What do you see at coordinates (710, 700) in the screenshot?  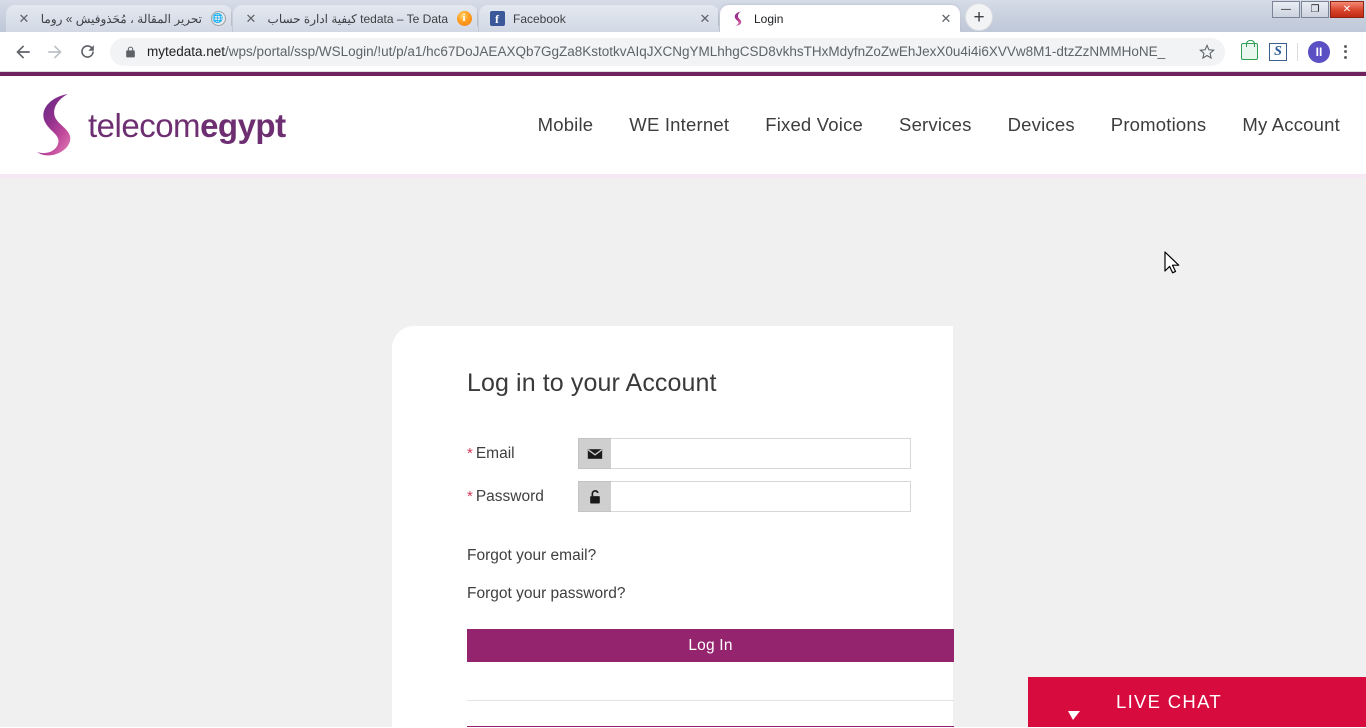 I see `form-divider` at bounding box center [710, 700].